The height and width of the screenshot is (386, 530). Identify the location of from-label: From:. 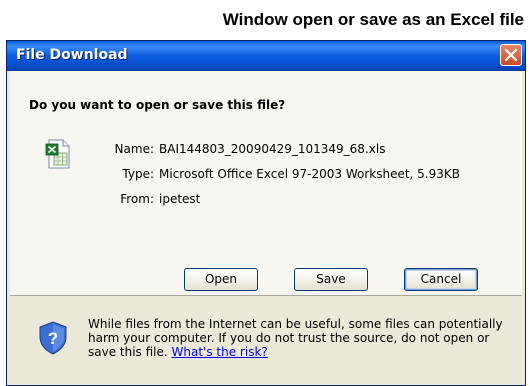
(137, 199).